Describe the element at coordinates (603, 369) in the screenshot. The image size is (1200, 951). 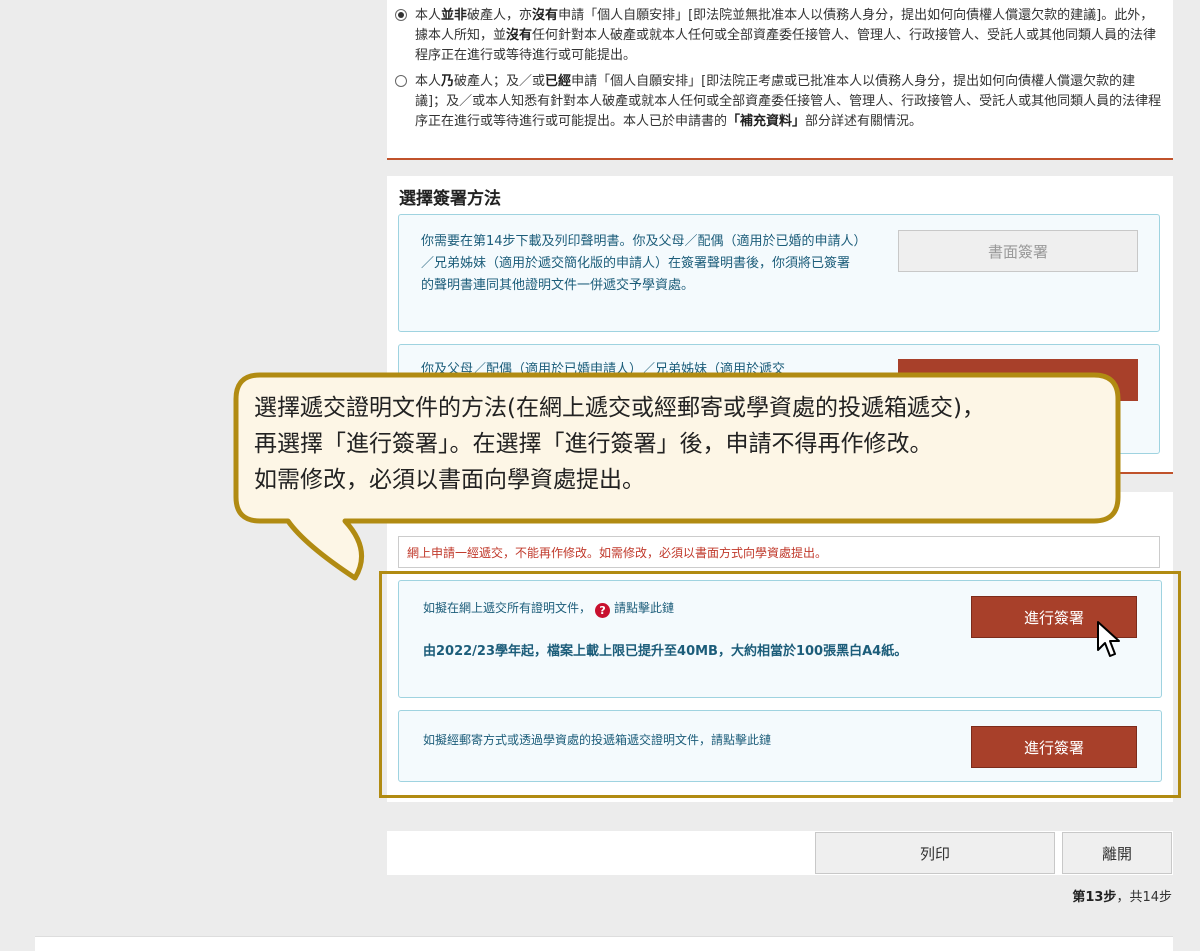
I see `online-signing-text: 你及父母／配偶（適用於已婚申請人）／兄弟姊妹（適用於遞交` at that location.